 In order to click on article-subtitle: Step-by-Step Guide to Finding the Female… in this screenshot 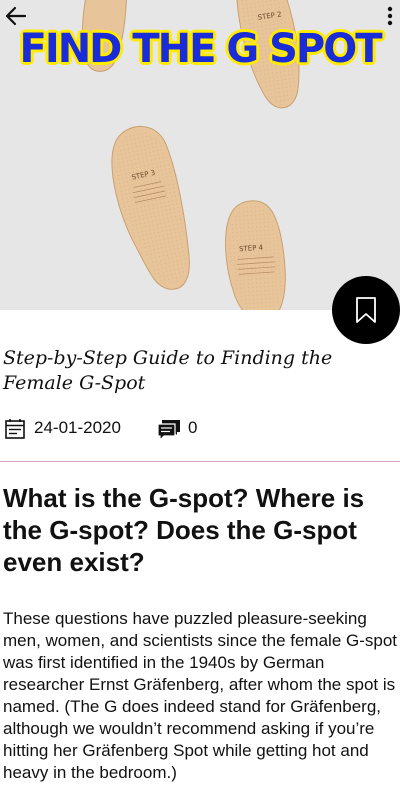, I will do `click(168, 370)`.